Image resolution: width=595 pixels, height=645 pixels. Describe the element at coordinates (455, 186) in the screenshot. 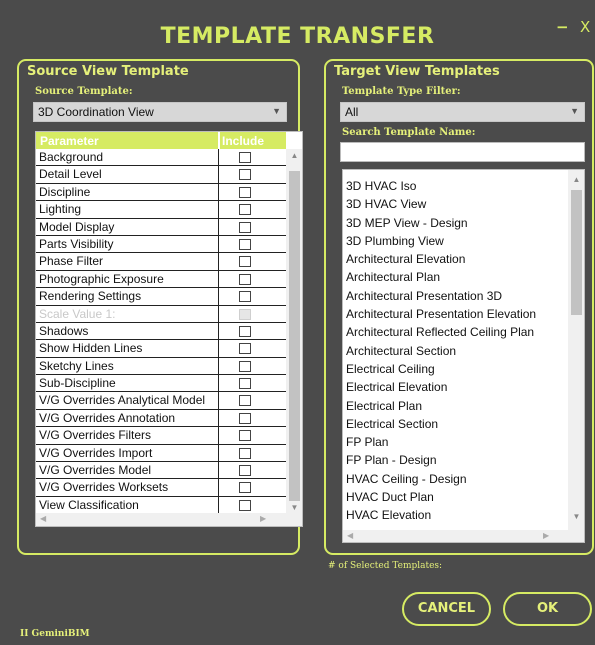

I see `template-list-item: 3D HVAC Iso` at that location.